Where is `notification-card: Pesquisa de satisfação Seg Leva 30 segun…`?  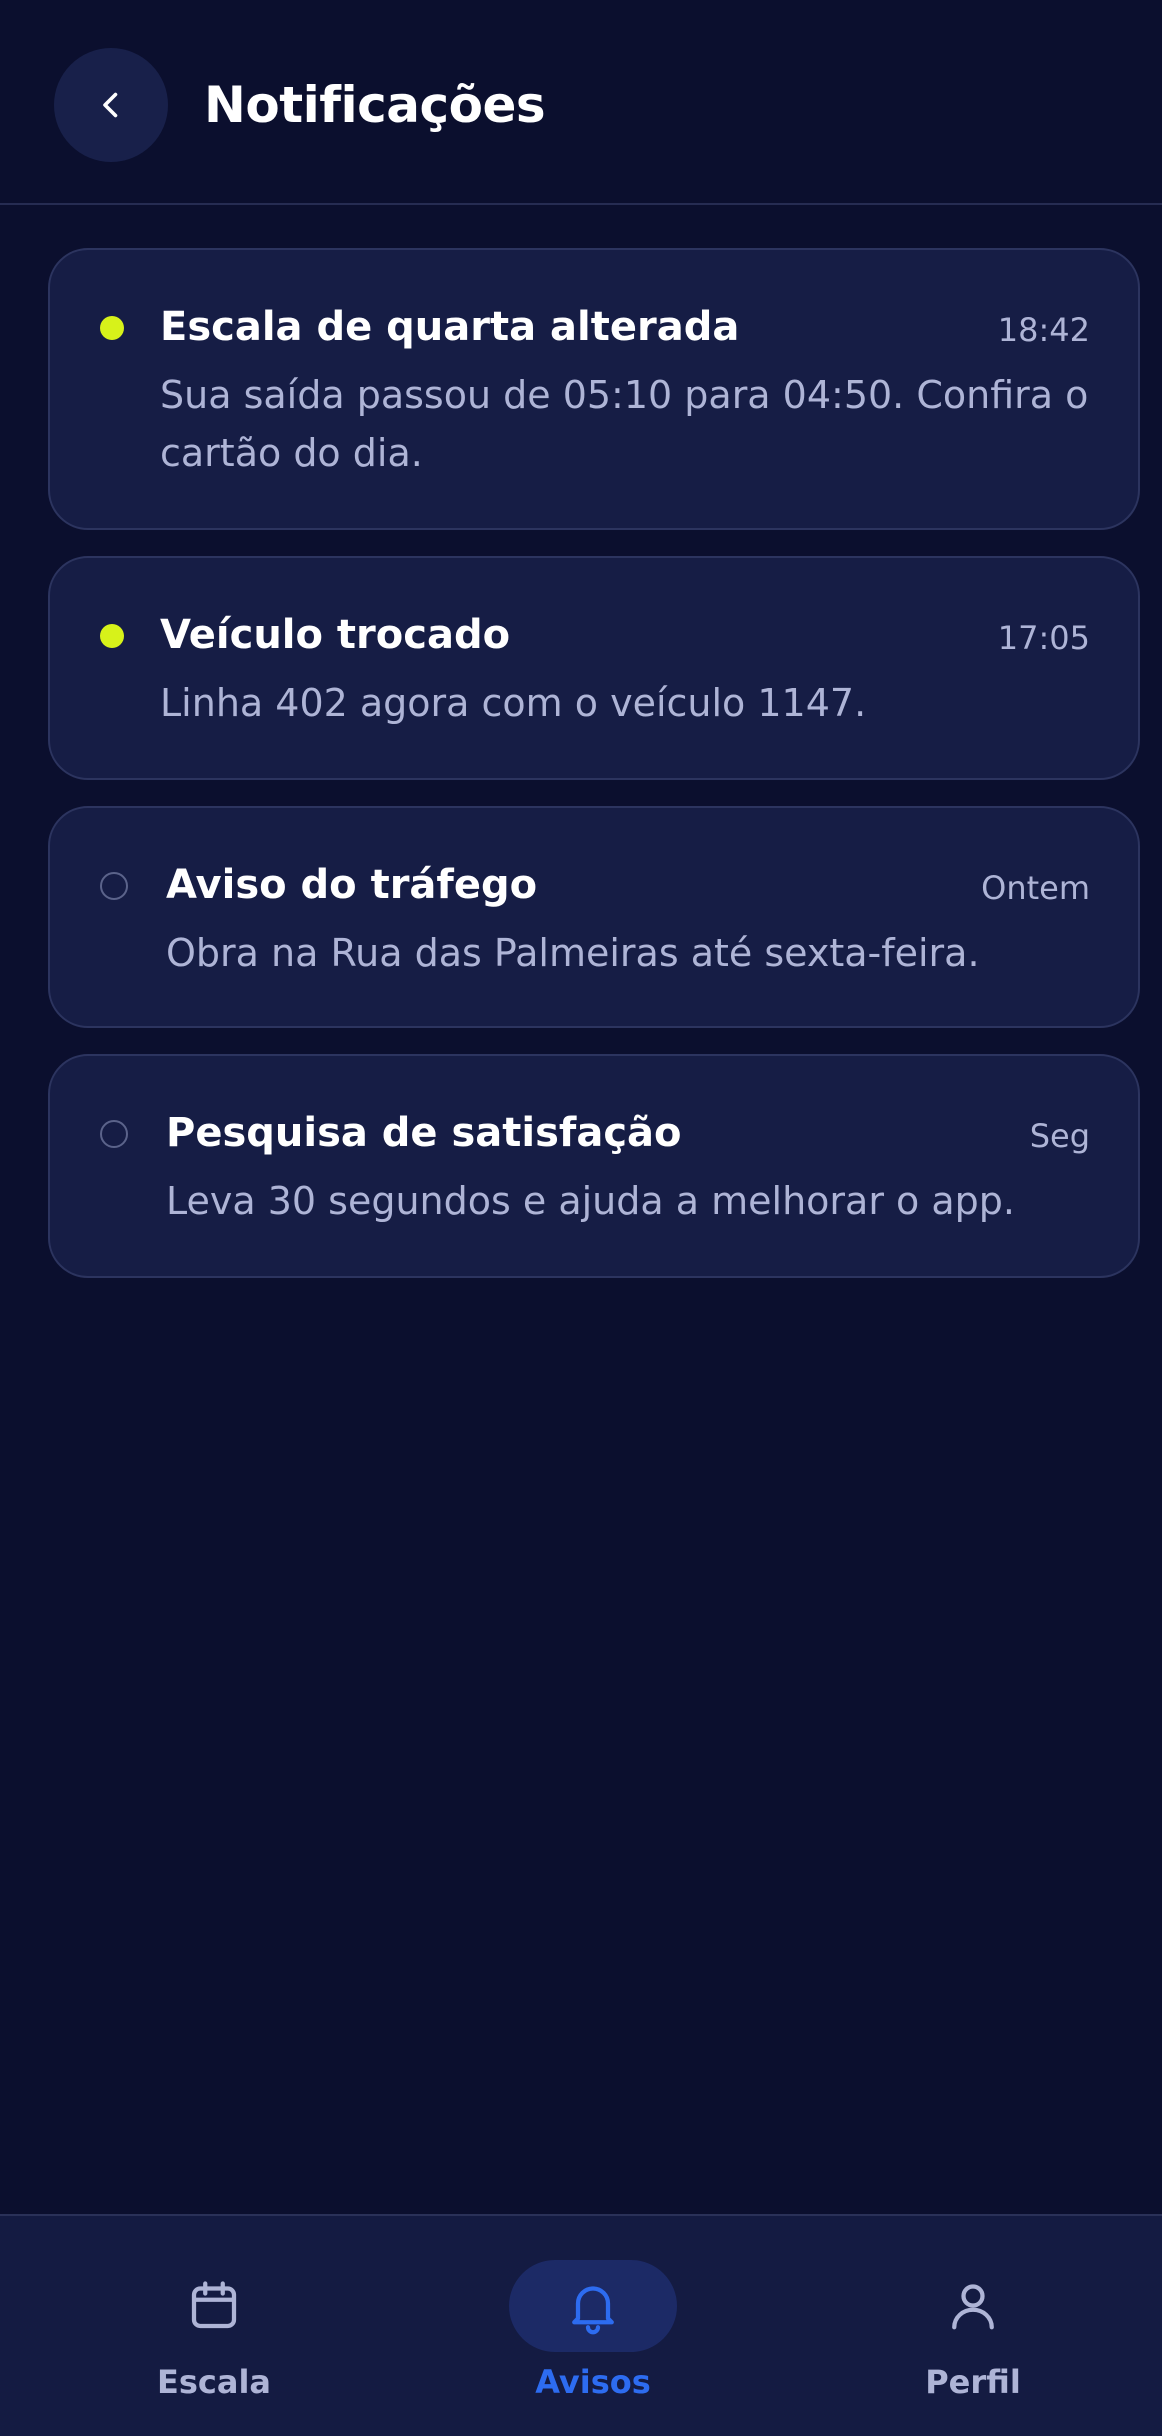 notification-card: Pesquisa de satisfação Seg Leva 30 segun… is located at coordinates (594, 1166).